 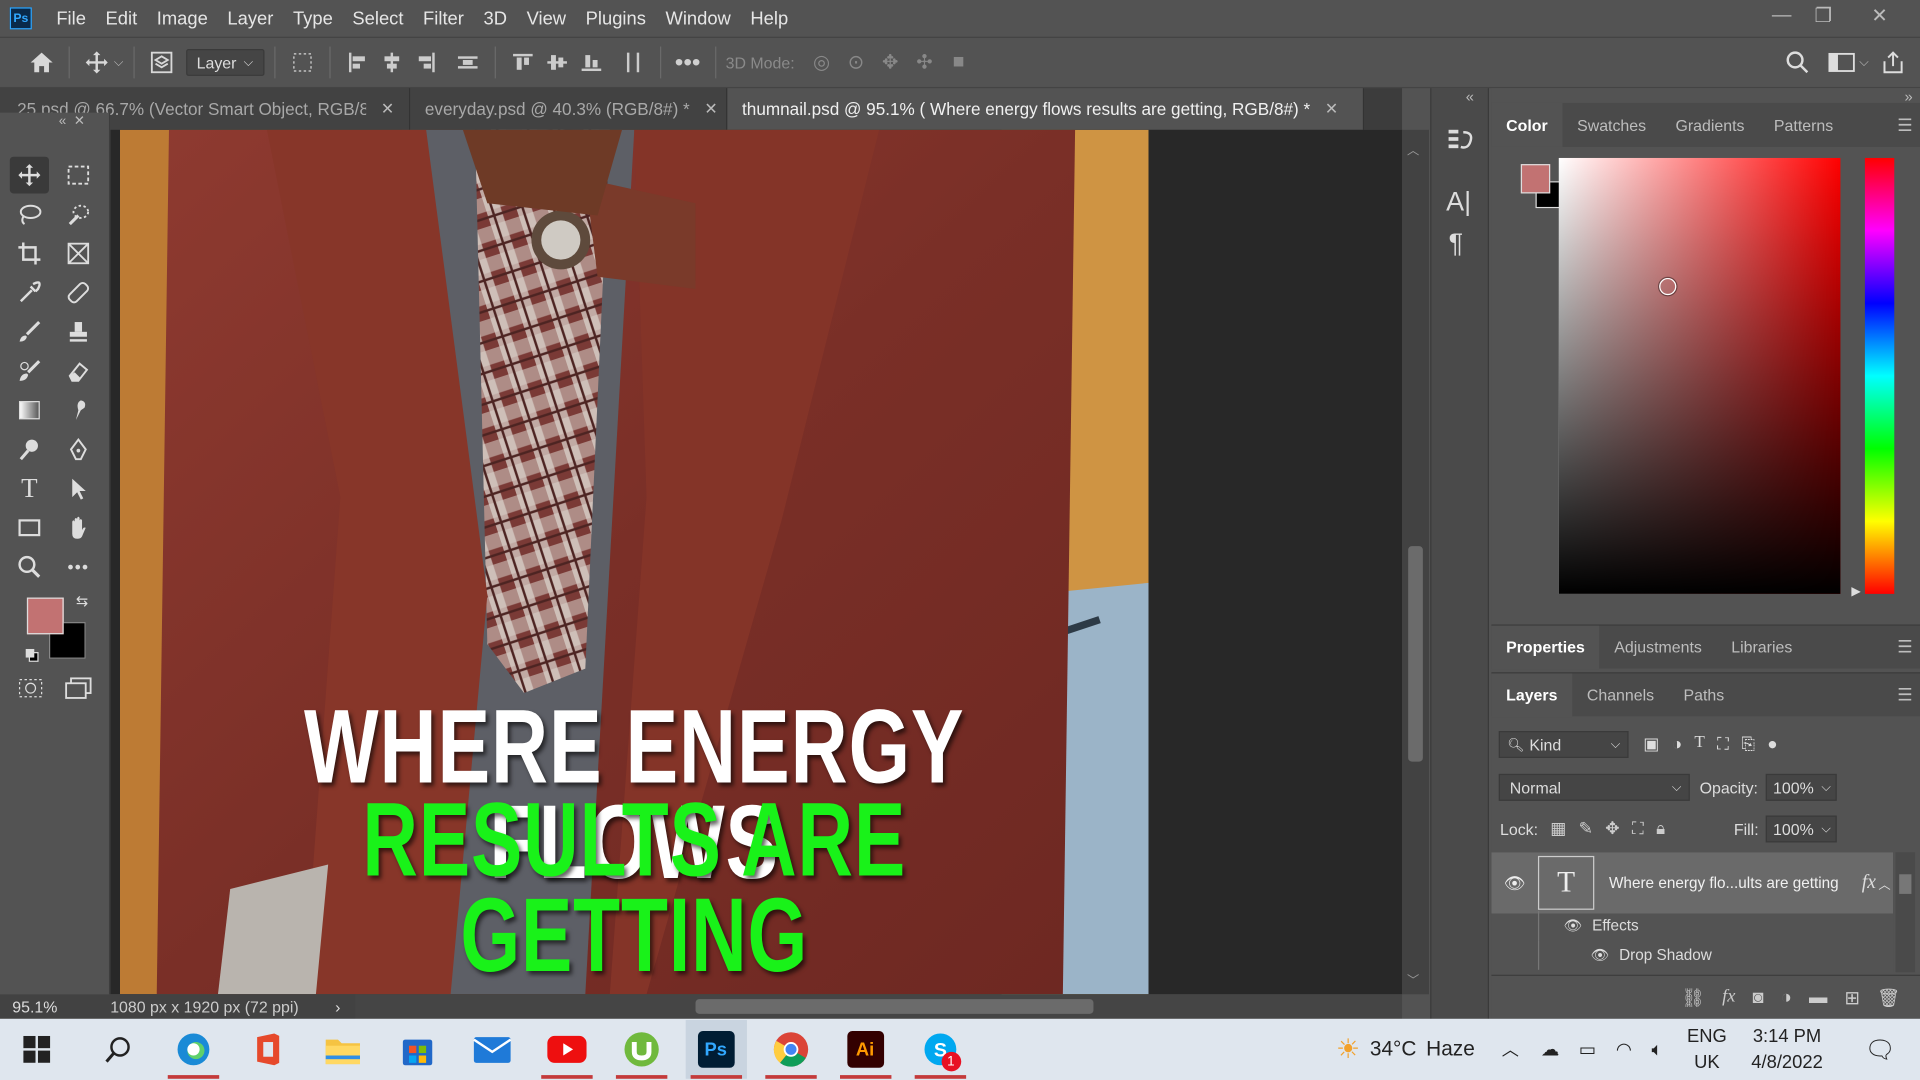 I want to click on filter-pixel-icon: ▣, so click(x=1651, y=743).